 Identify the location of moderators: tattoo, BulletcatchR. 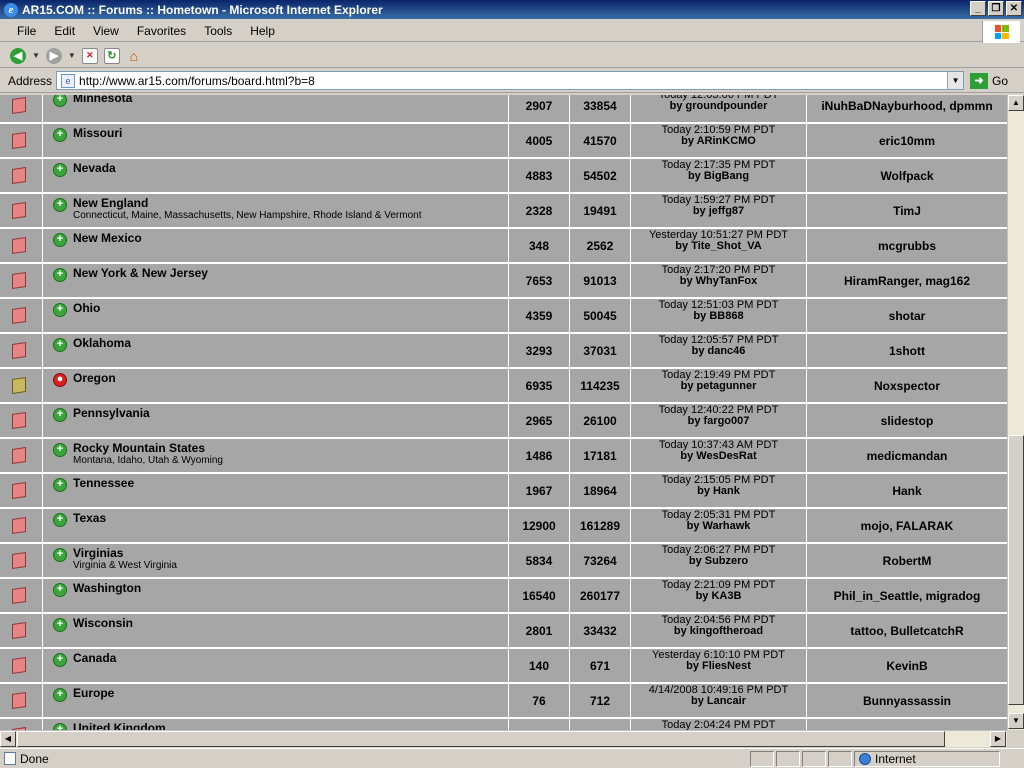
(907, 630).